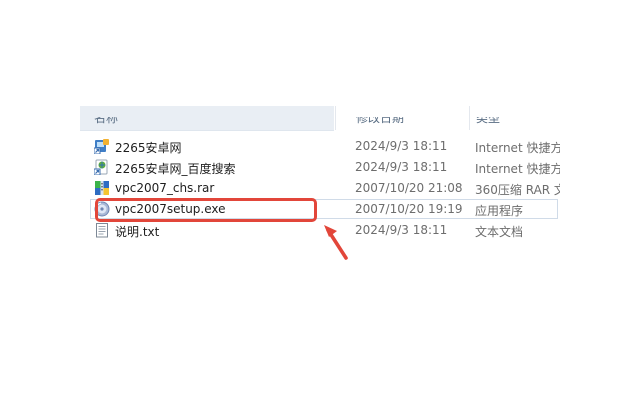  Describe the element at coordinates (517, 190) in the screenshot. I see `file-type: 360压缩 RAR 文件` at that location.